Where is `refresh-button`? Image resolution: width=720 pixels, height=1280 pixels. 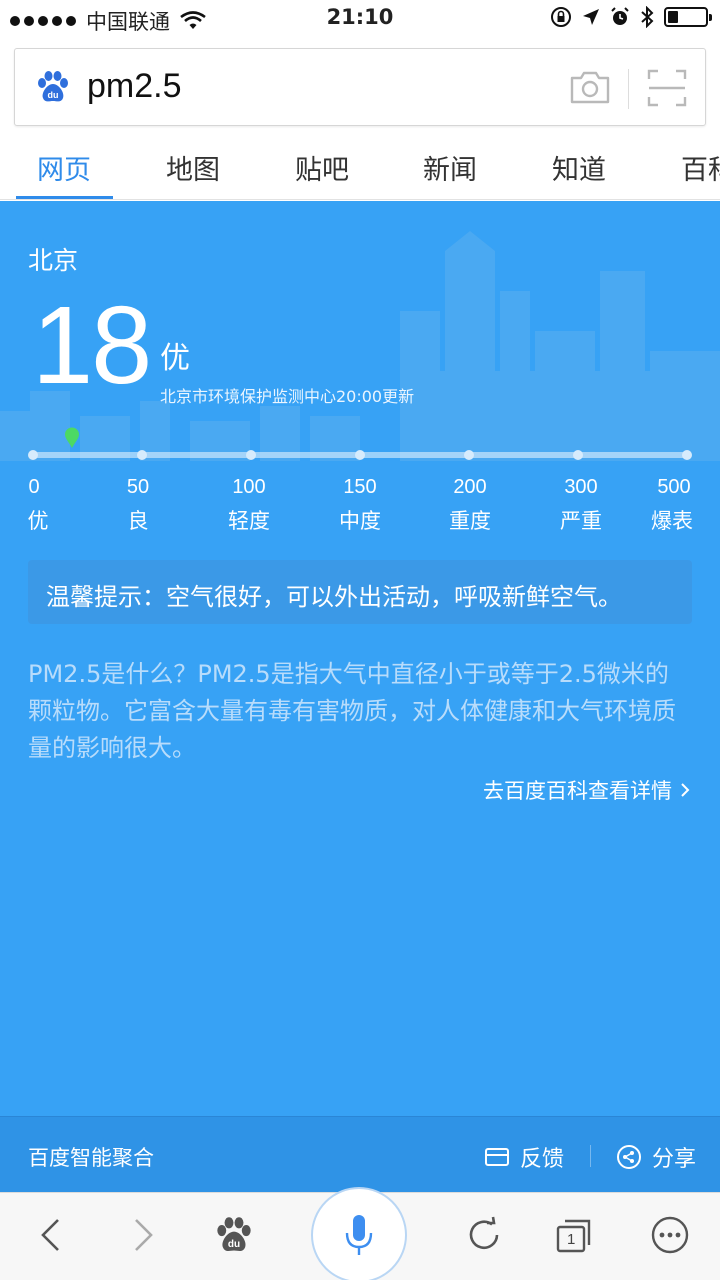
refresh-button is located at coordinates (484, 1235).